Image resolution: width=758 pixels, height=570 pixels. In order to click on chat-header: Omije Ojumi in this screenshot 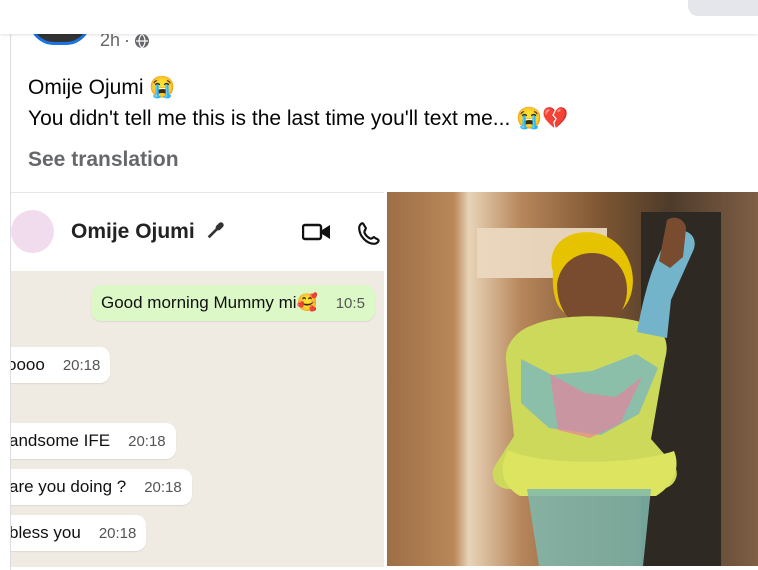, I will do `click(197, 232)`.